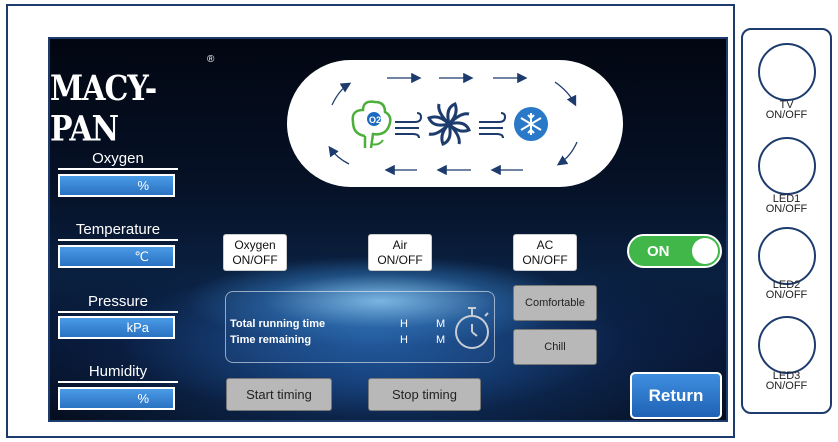 The width and height of the screenshot is (838, 442). What do you see at coordinates (404, 324) in the screenshot?
I see `running-hours-unit: H` at bounding box center [404, 324].